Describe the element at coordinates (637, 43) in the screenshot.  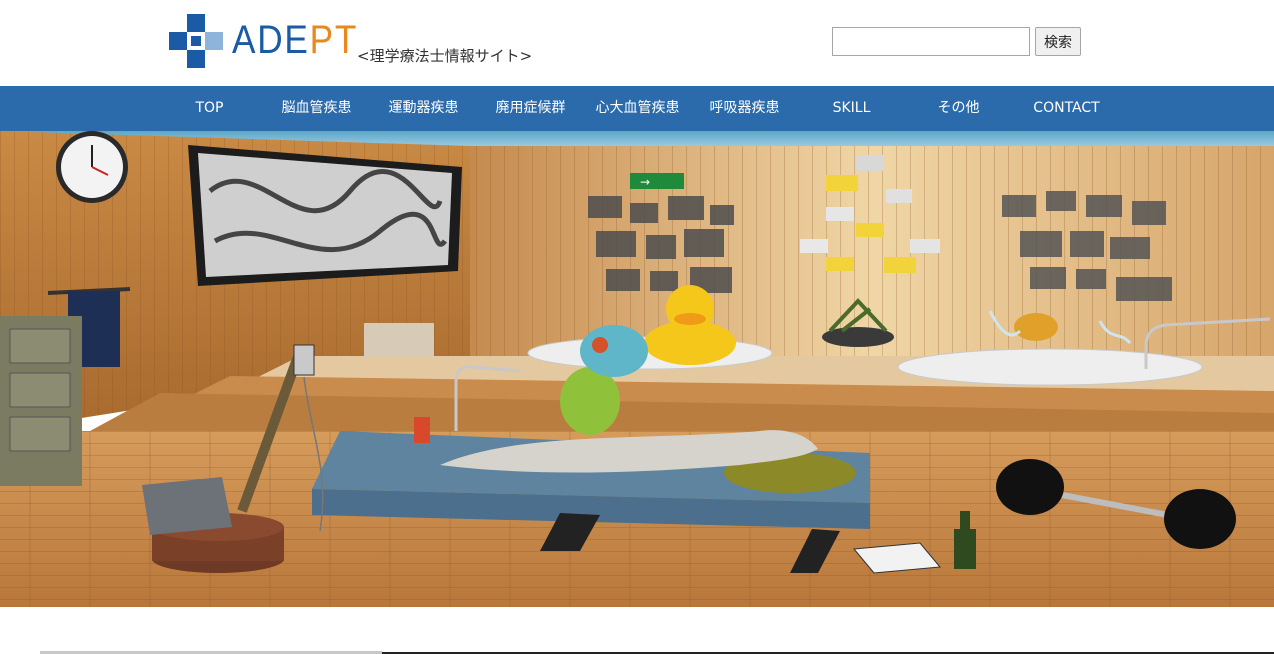
I see `site-header: ADEPT <理学療法士情報サイト> 検索` at that location.